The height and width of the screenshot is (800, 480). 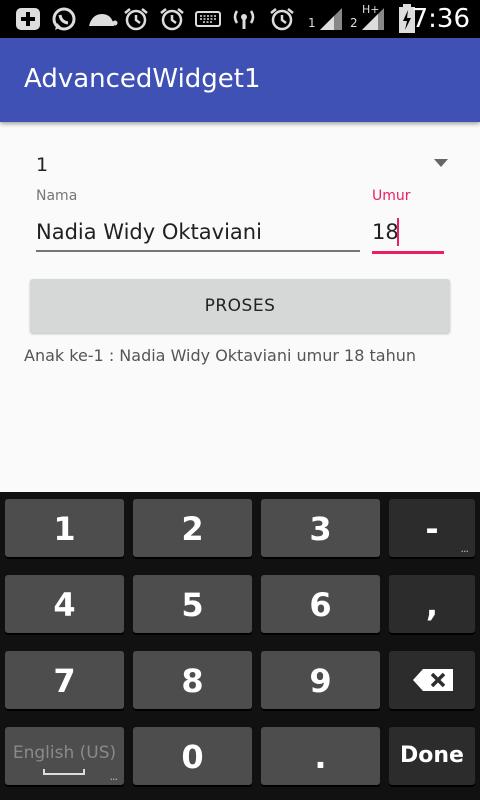 What do you see at coordinates (312, 23) in the screenshot?
I see `sim1-label: 1` at bounding box center [312, 23].